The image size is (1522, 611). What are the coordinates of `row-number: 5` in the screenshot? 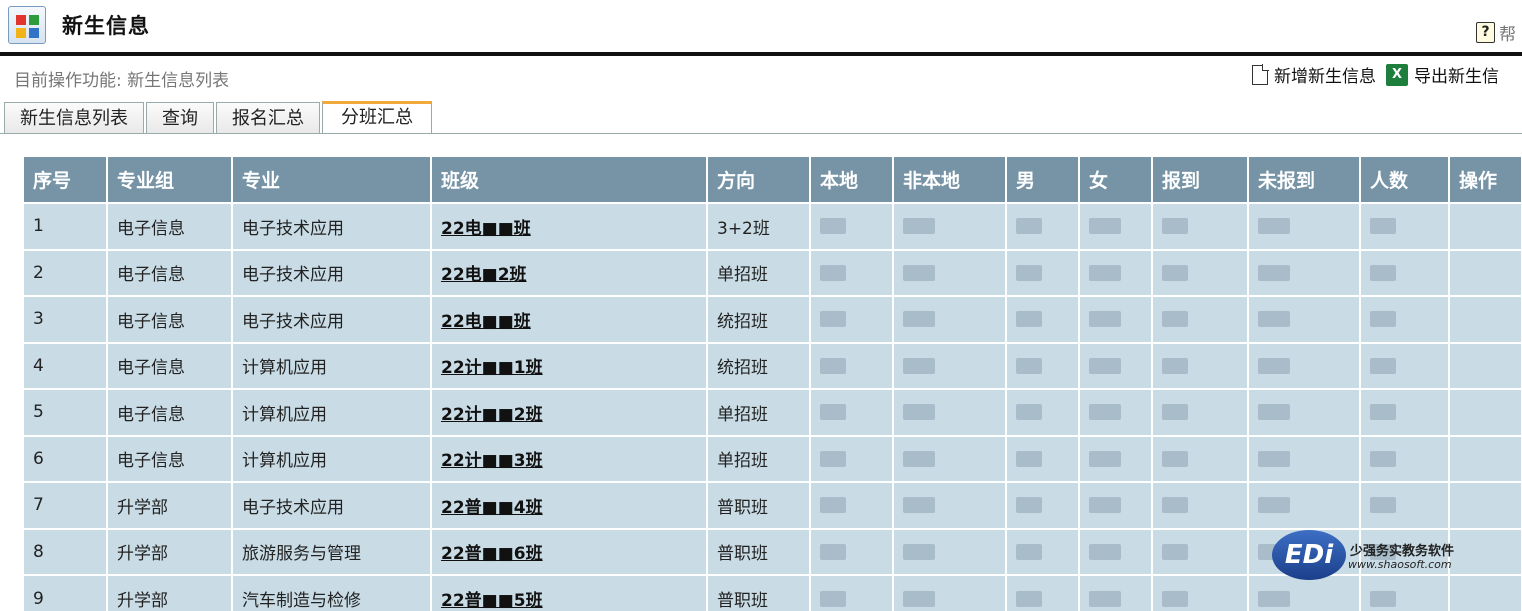 It's located at (66, 412).